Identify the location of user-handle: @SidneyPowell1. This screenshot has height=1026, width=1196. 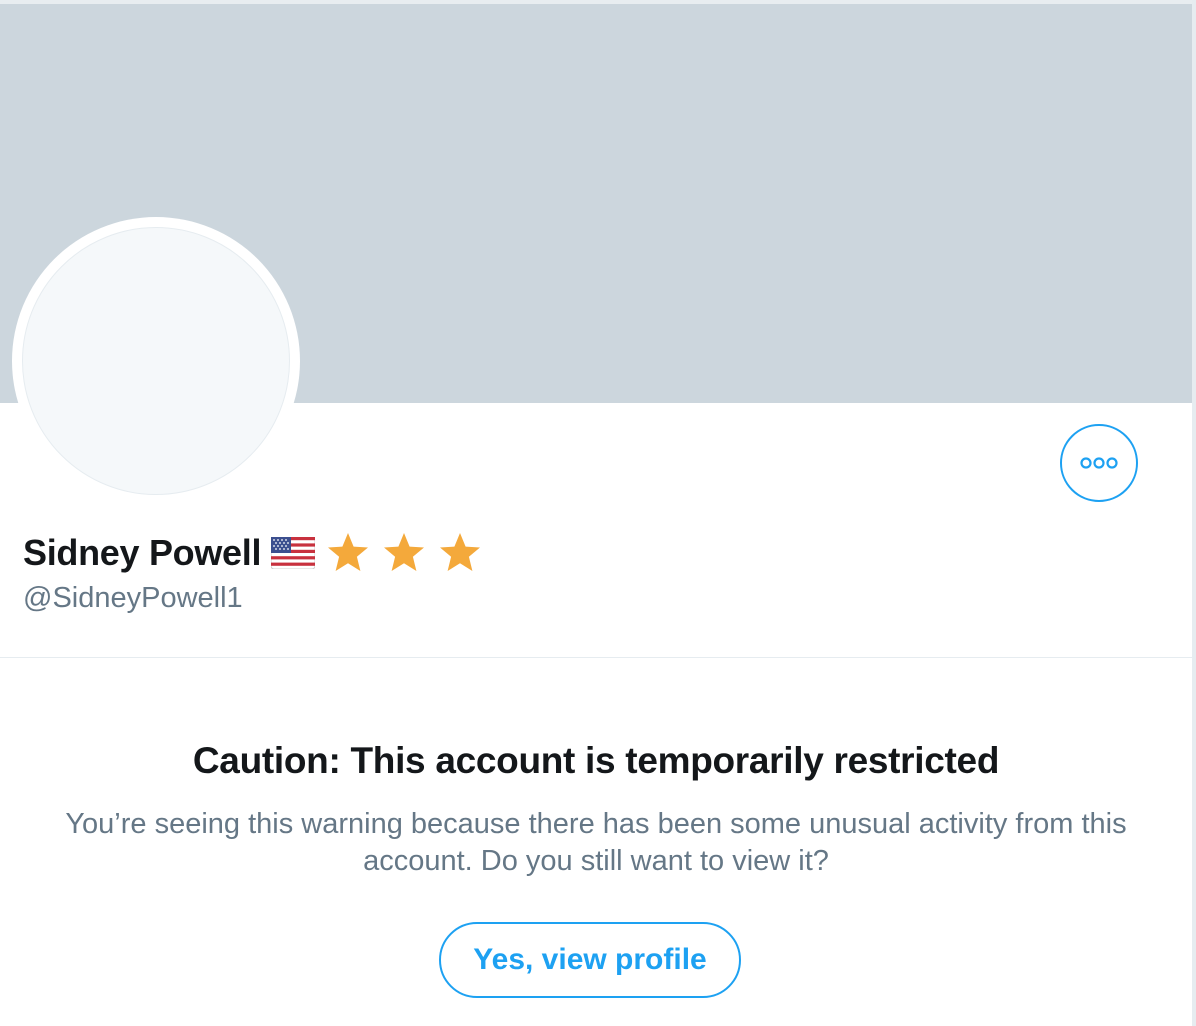
(133, 598).